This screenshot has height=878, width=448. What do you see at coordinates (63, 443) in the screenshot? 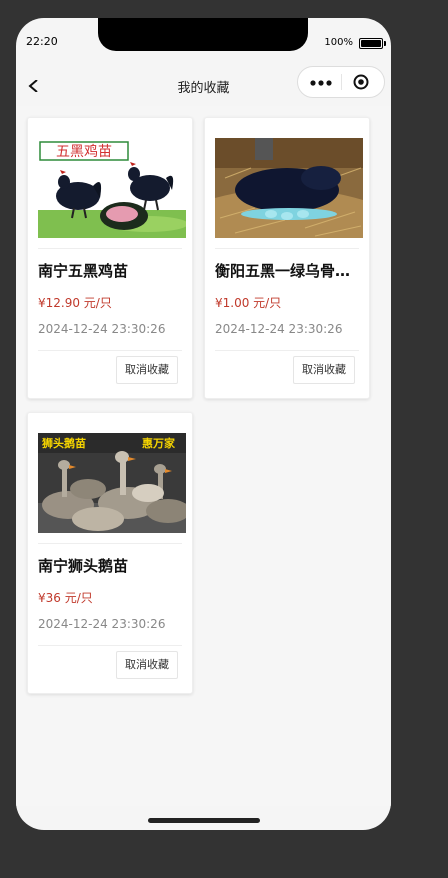
I see `image-caption-left: 狮头鹅苗` at bounding box center [63, 443].